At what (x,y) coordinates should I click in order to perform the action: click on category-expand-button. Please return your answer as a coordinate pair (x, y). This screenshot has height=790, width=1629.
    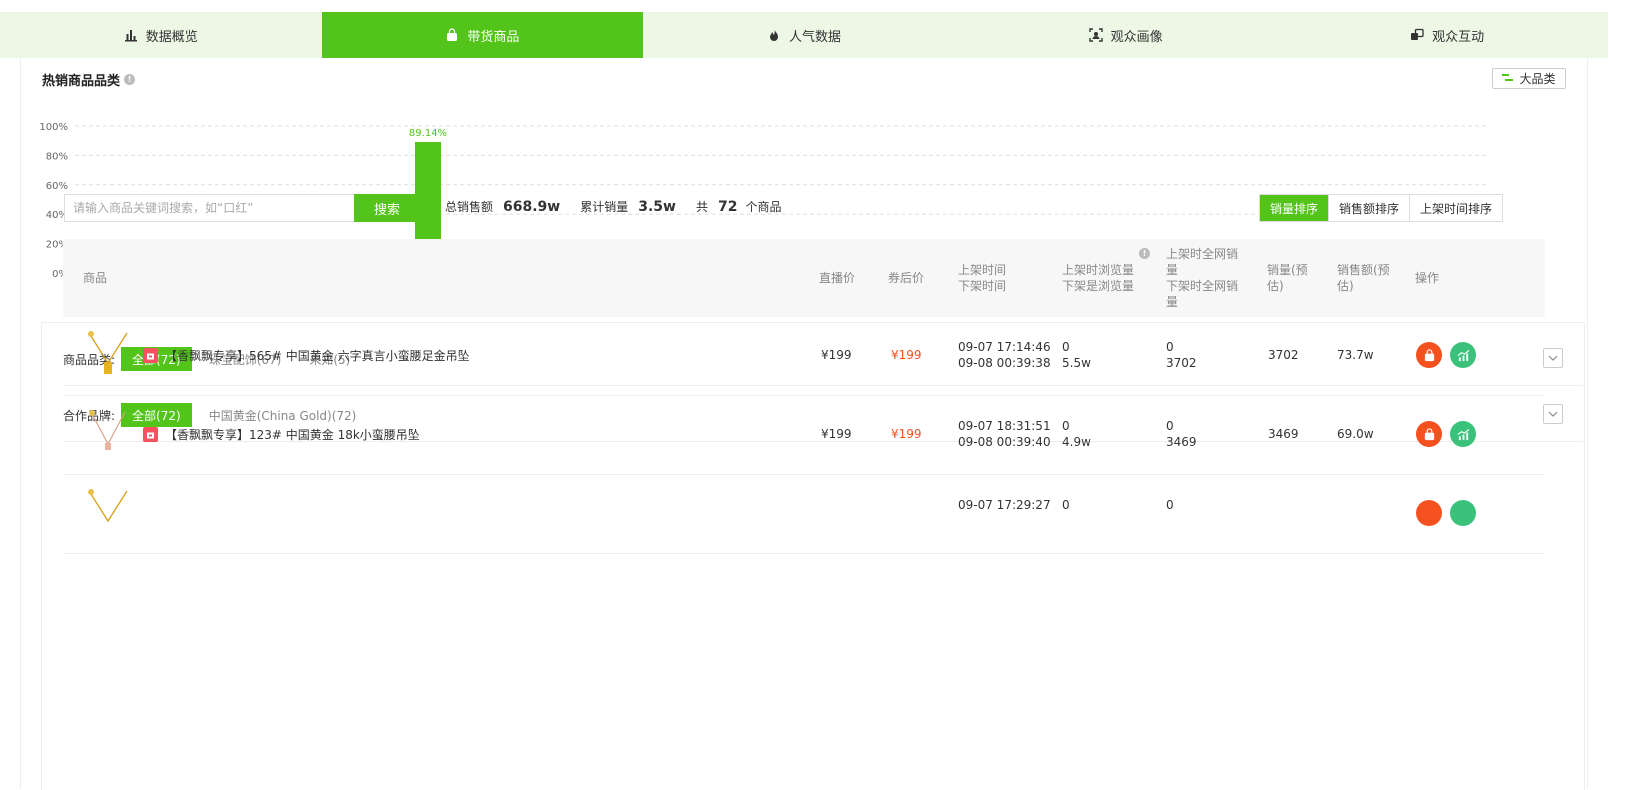
    Looking at the image, I should click on (1553, 358).